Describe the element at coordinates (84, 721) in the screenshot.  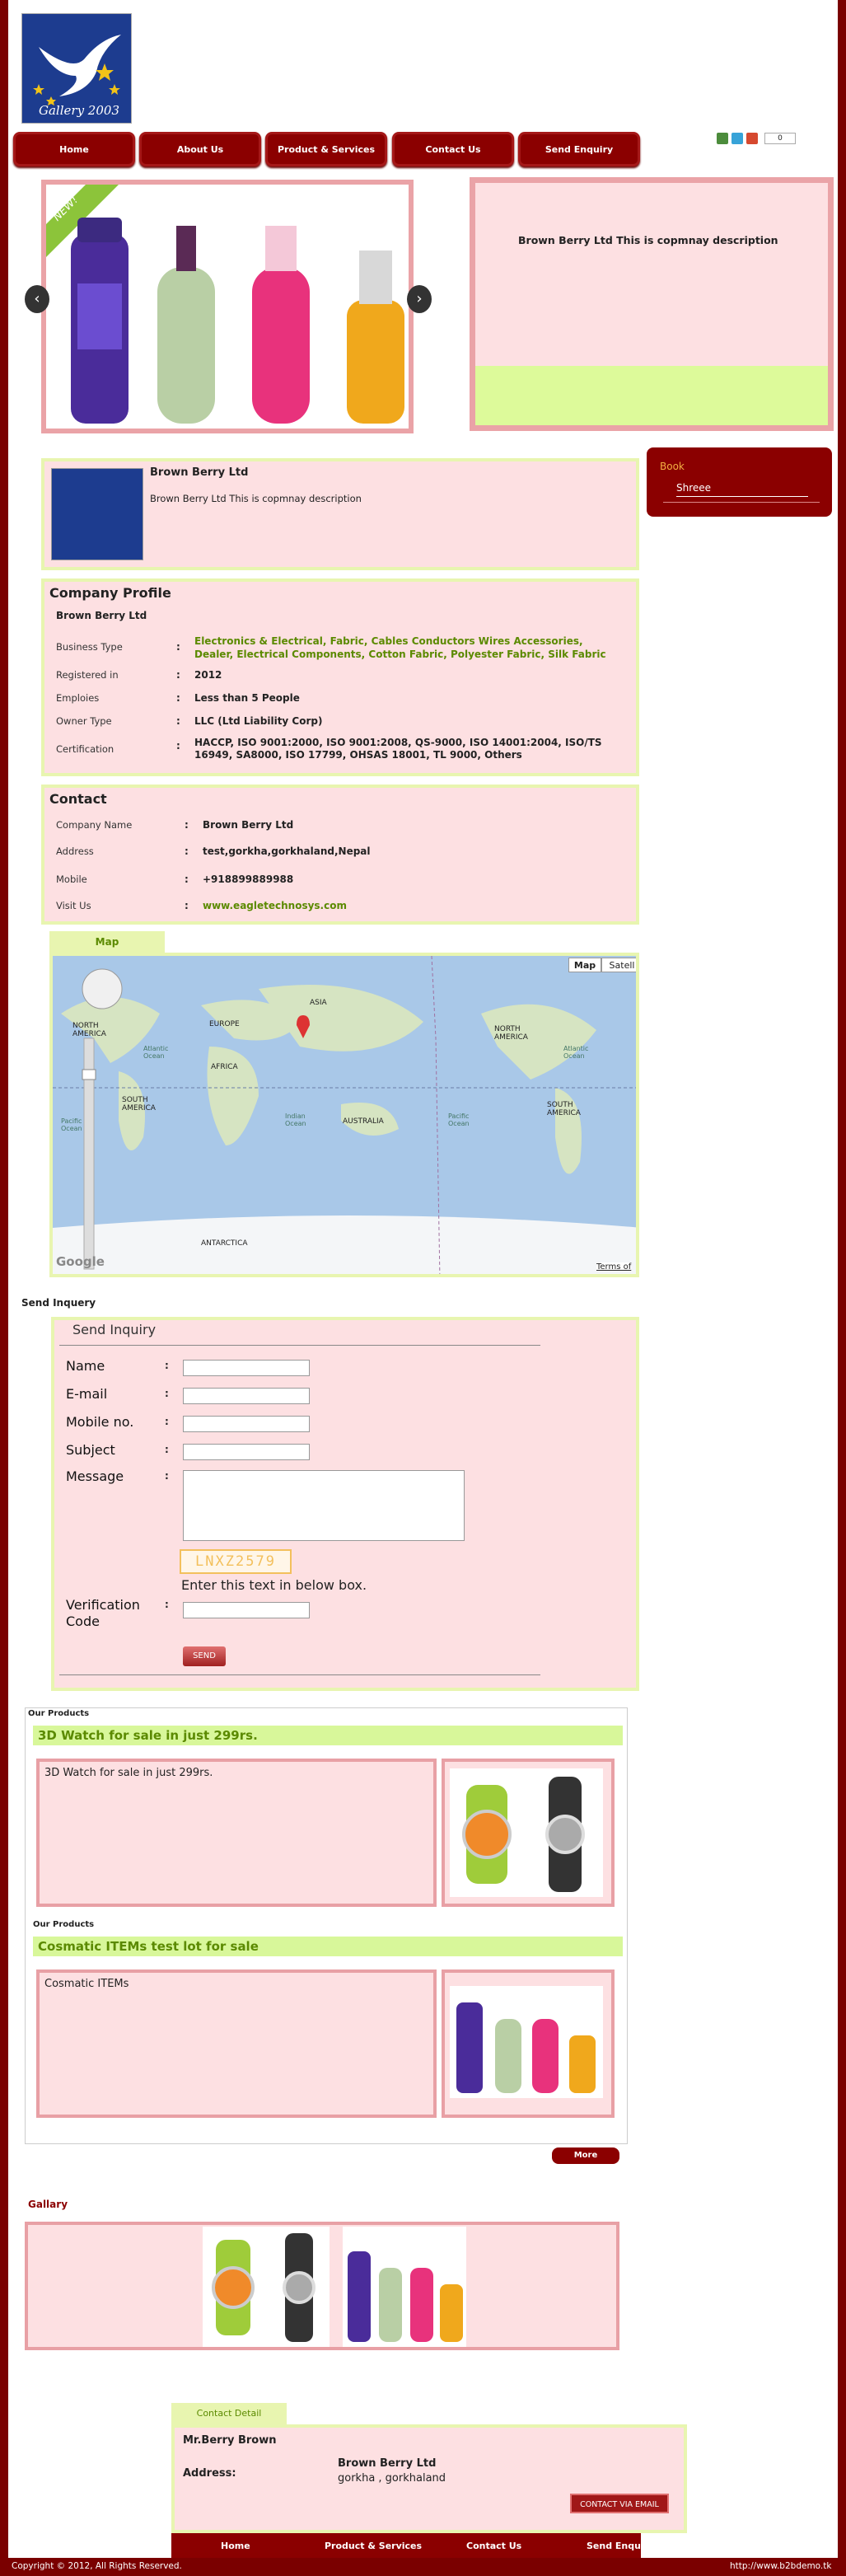
I see `profile-label-owner-type: Owner Type` at that location.